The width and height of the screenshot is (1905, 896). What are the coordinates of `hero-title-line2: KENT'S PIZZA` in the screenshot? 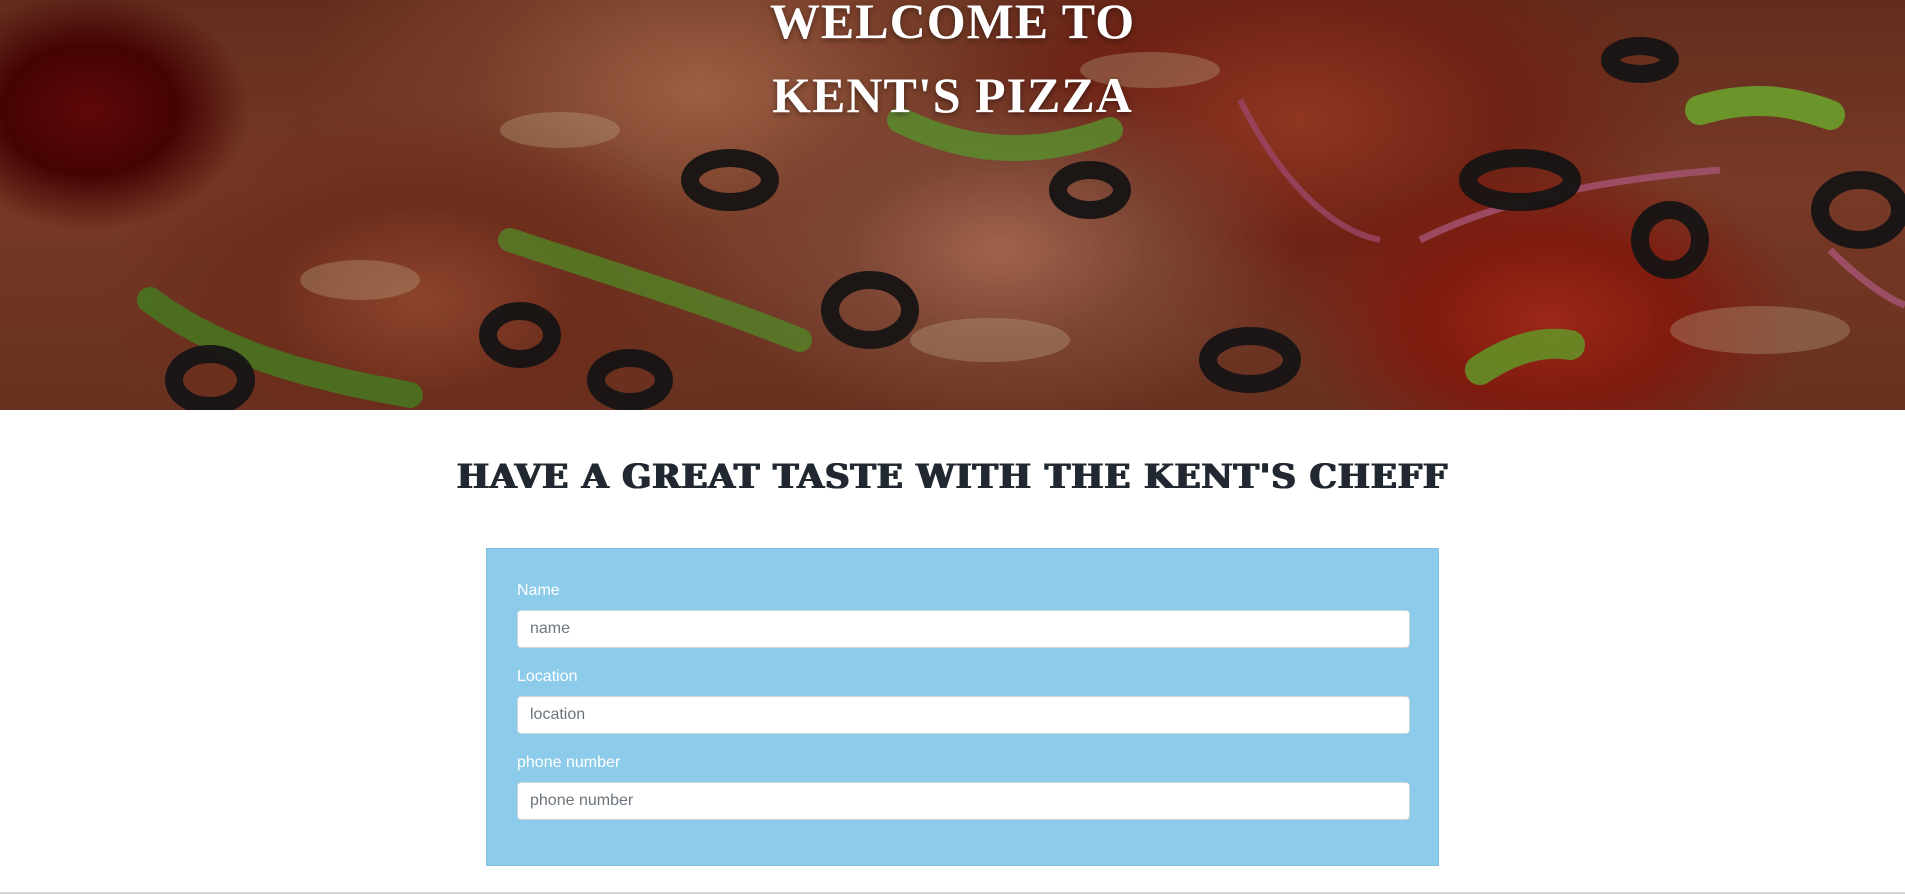 It's located at (952, 95).